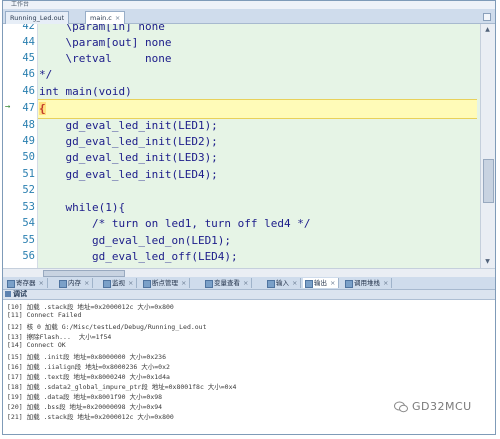 Image resolution: width=500 pixels, height=439 pixels. What do you see at coordinates (28, 207) in the screenshot?
I see `line-number: 53` at bounding box center [28, 207].